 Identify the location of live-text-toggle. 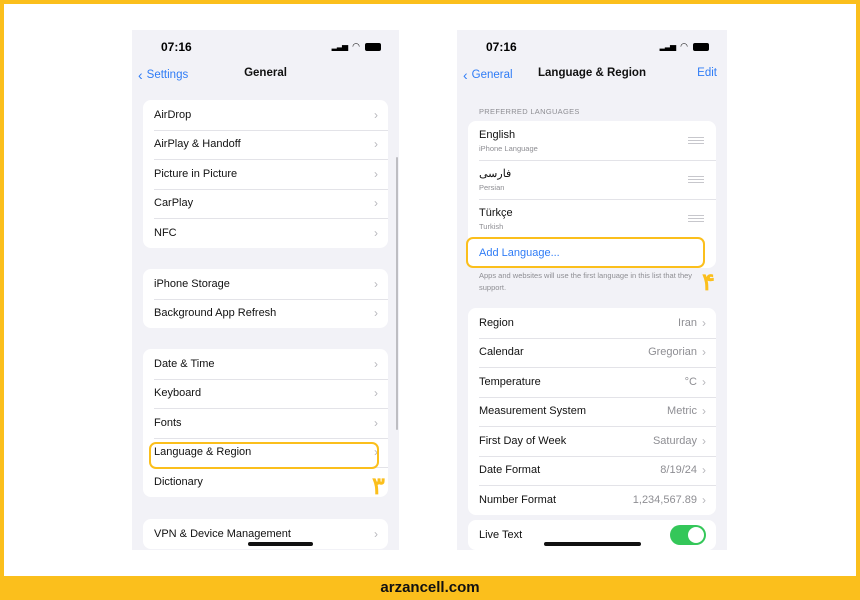
(688, 535).